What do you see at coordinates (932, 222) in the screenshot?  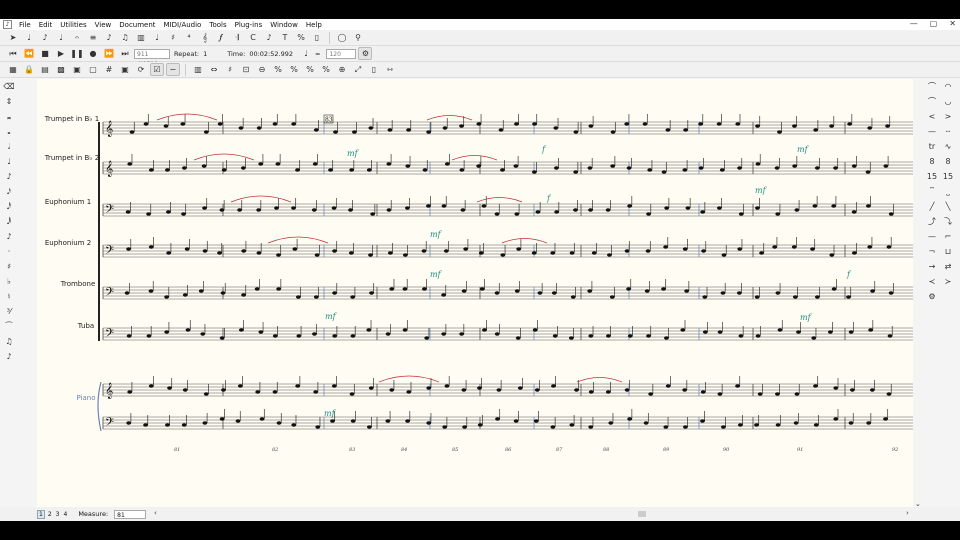 I see `bend-icon: ⤴` at bounding box center [932, 222].